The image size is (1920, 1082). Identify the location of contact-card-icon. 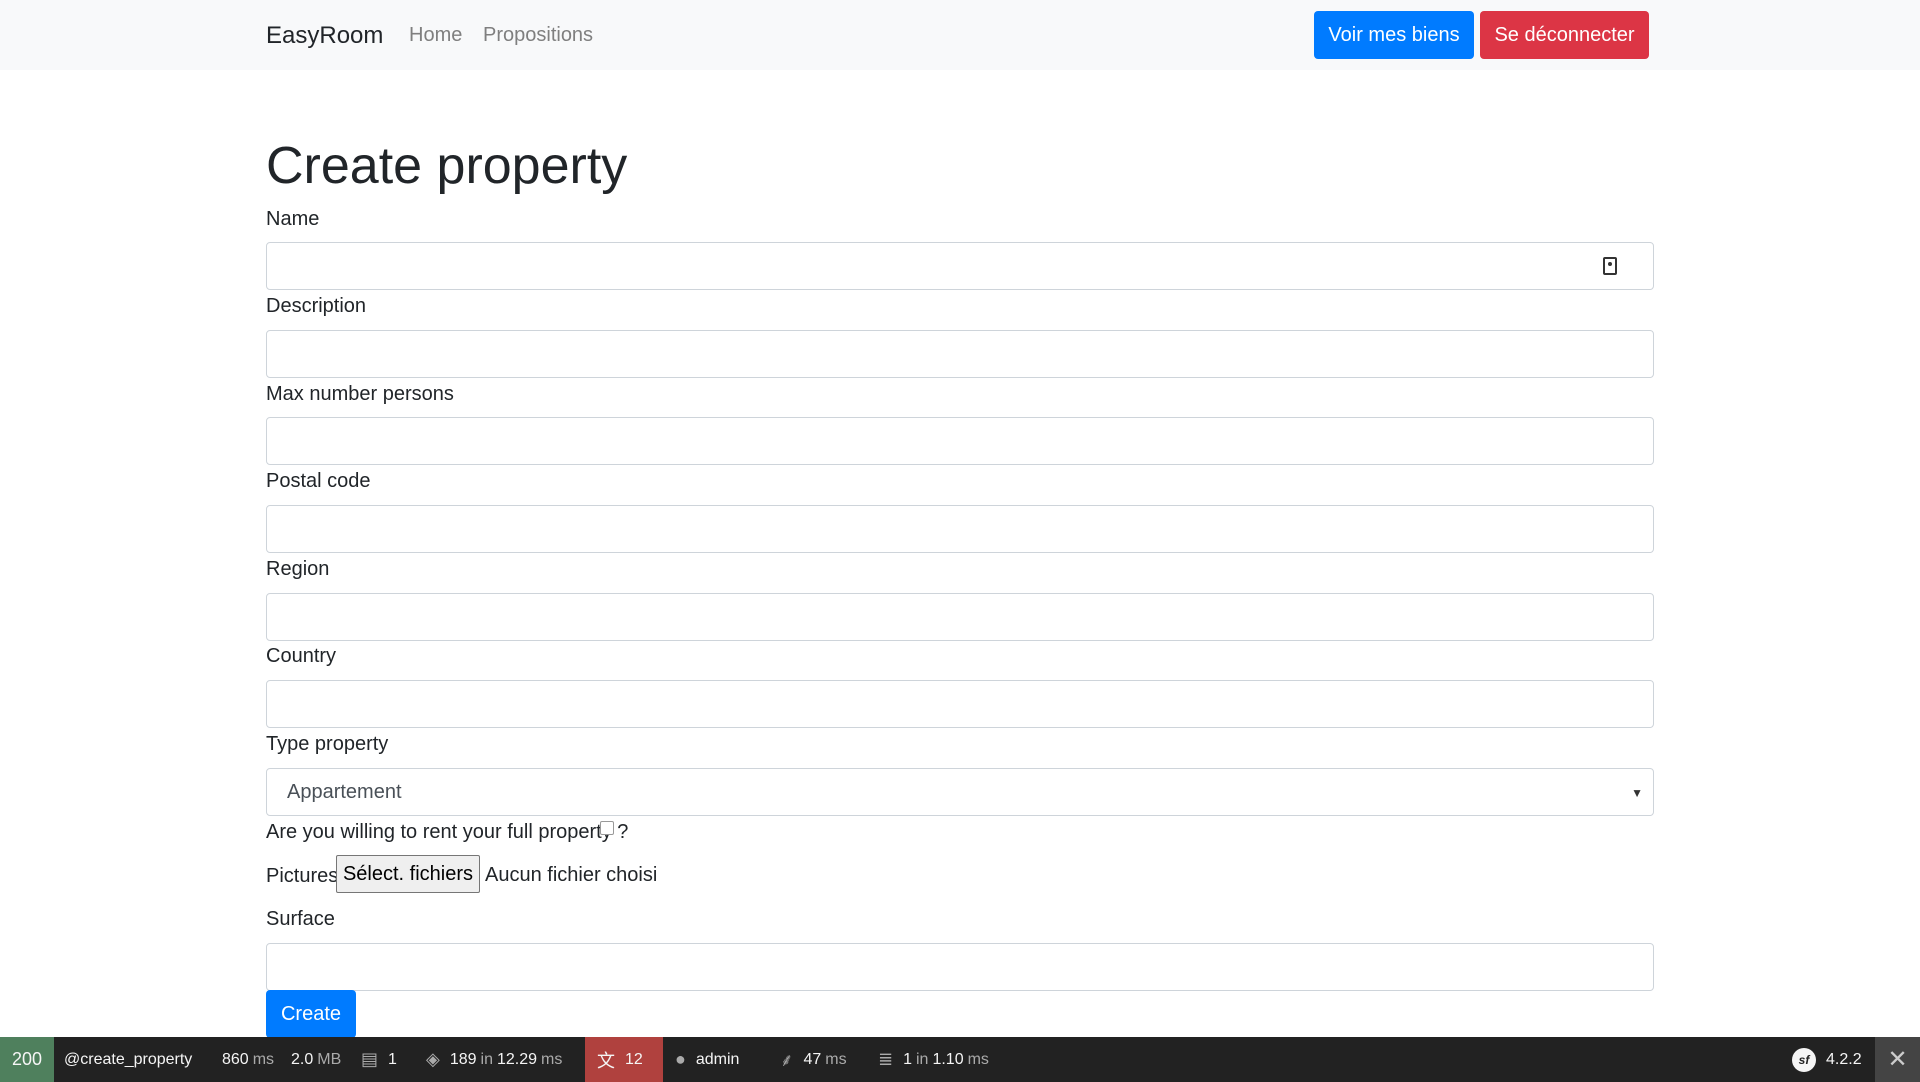
(1610, 266).